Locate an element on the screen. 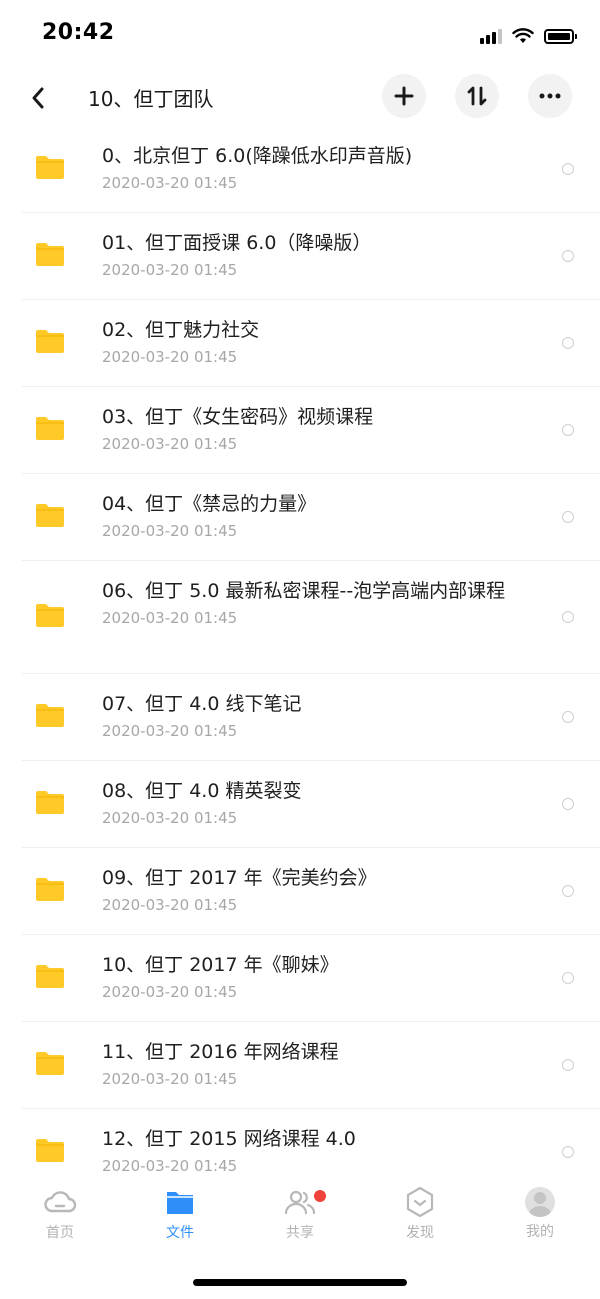 The image size is (600, 1299). file-text: 02、但丁魅力社交 2020-03-20 01:45 is located at coordinates (316, 342).